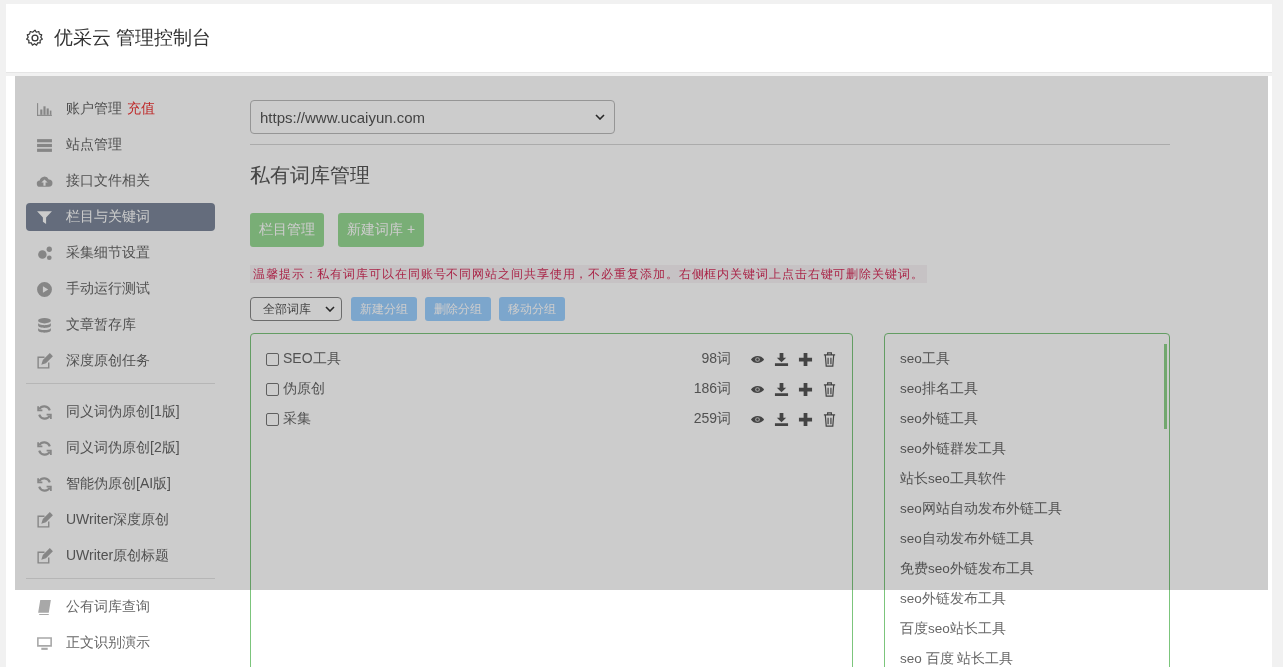  What do you see at coordinates (120, 556) in the screenshot?
I see `sidebar-item: UWriter原创标题` at bounding box center [120, 556].